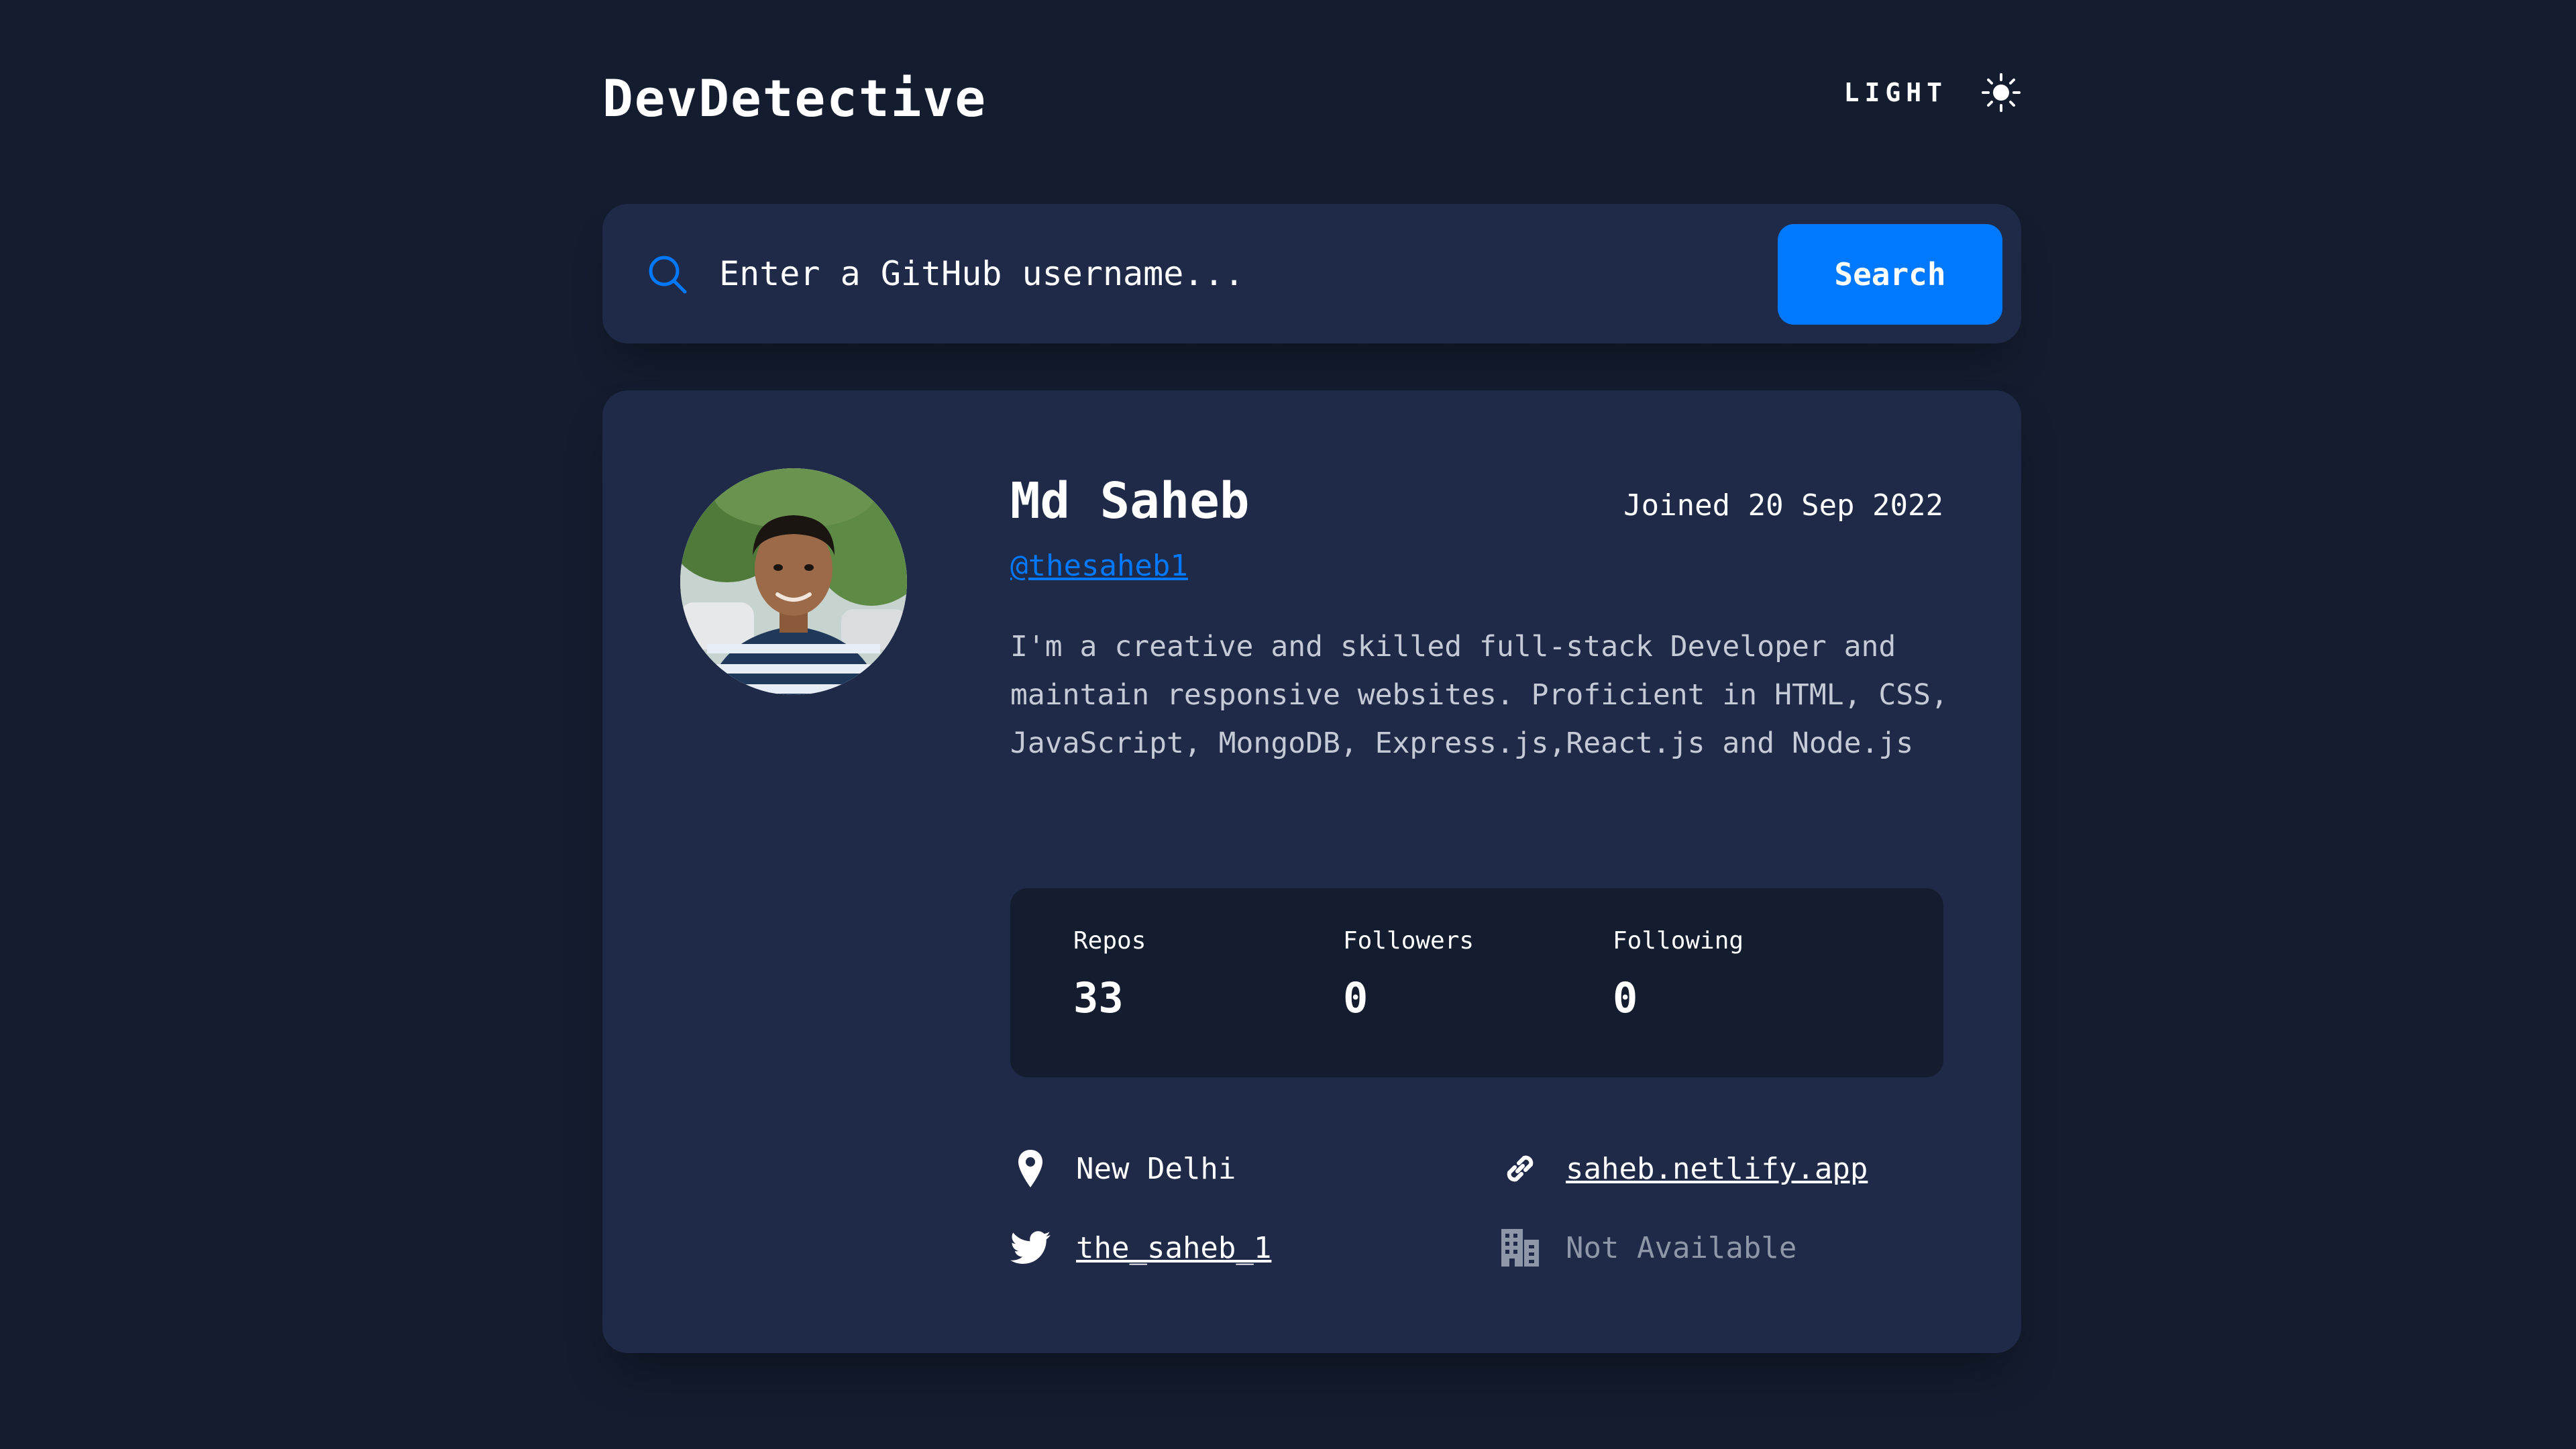 The image size is (2576, 1449). What do you see at coordinates (1130, 501) in the screenshot?
I see `profile-name: Md Saheb` at bounding box center [1130, 501].